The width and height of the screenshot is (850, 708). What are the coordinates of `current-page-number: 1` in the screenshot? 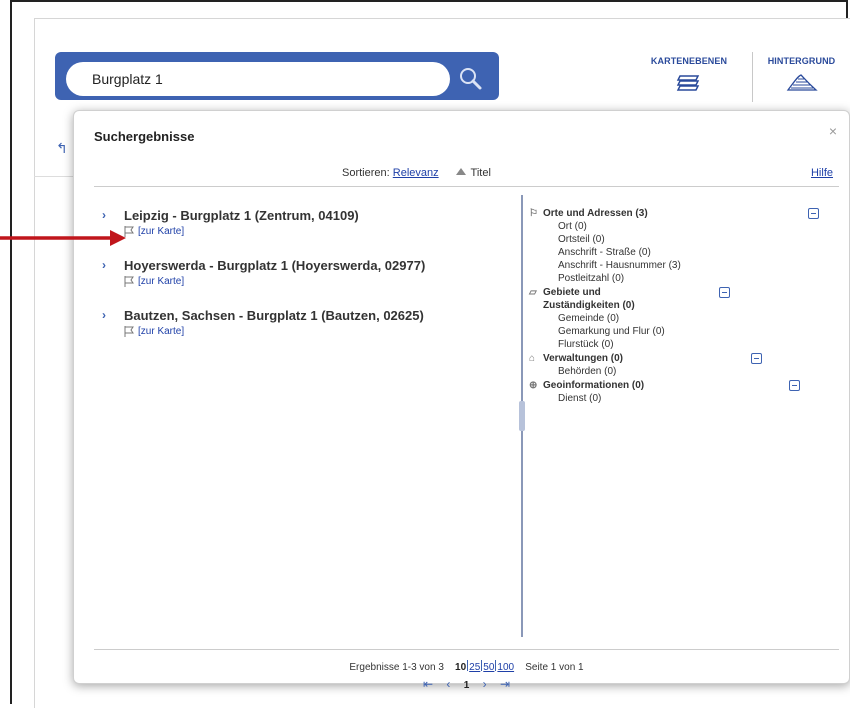 It's located at (466, 685).